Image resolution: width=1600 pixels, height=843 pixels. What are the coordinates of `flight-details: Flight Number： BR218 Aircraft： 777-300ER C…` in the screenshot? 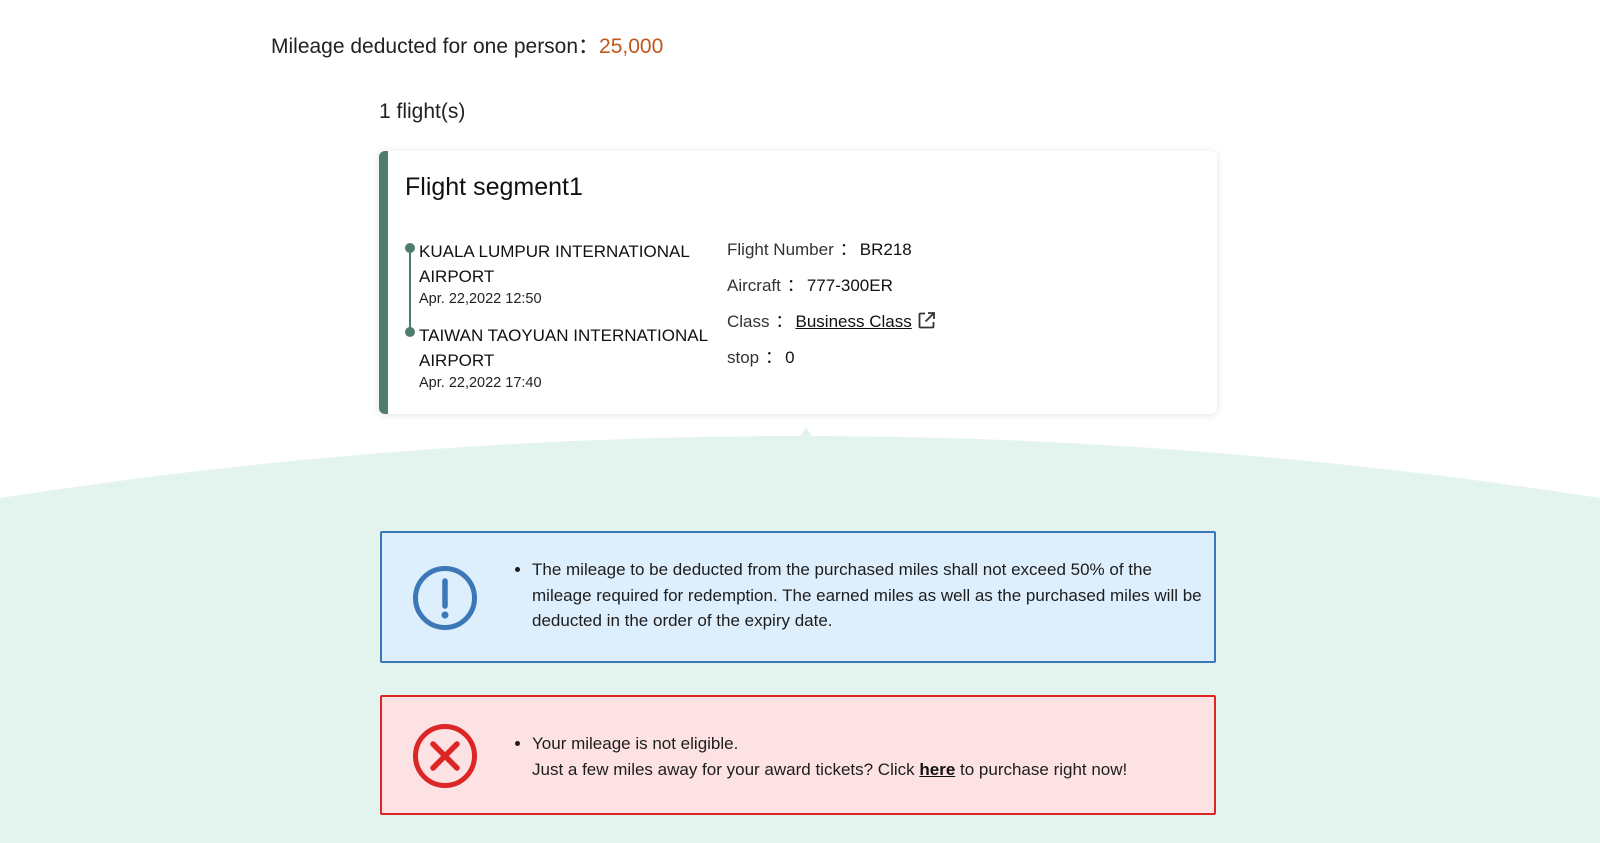 It's located at (831, 311).